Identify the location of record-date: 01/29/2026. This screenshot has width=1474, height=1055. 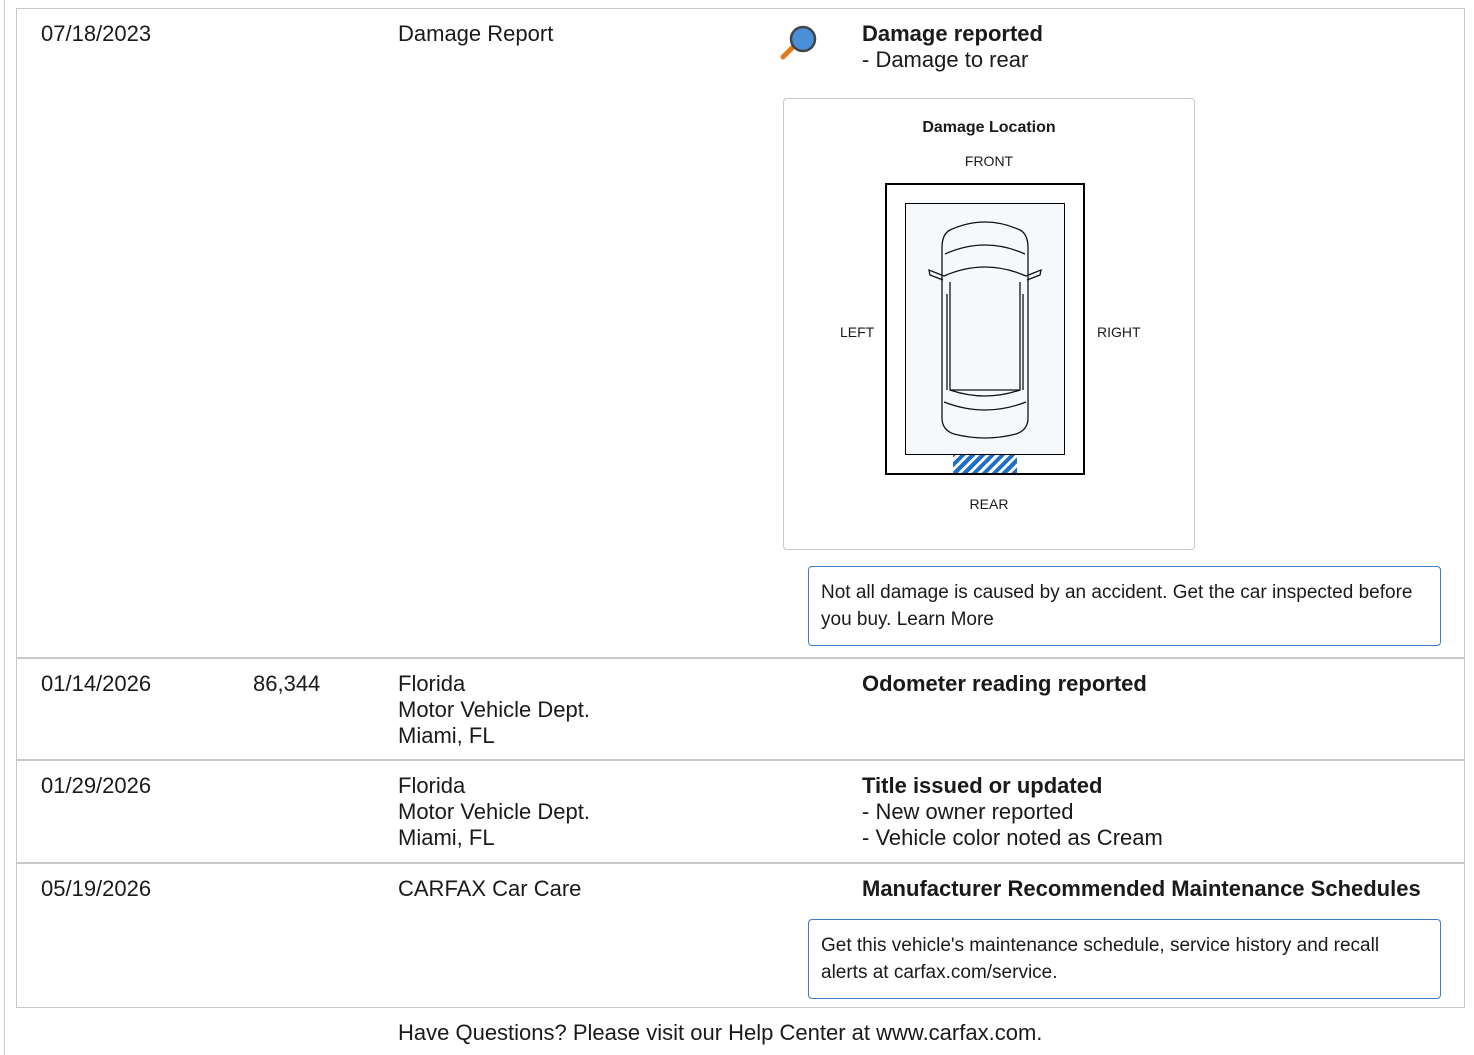
(96, 785).